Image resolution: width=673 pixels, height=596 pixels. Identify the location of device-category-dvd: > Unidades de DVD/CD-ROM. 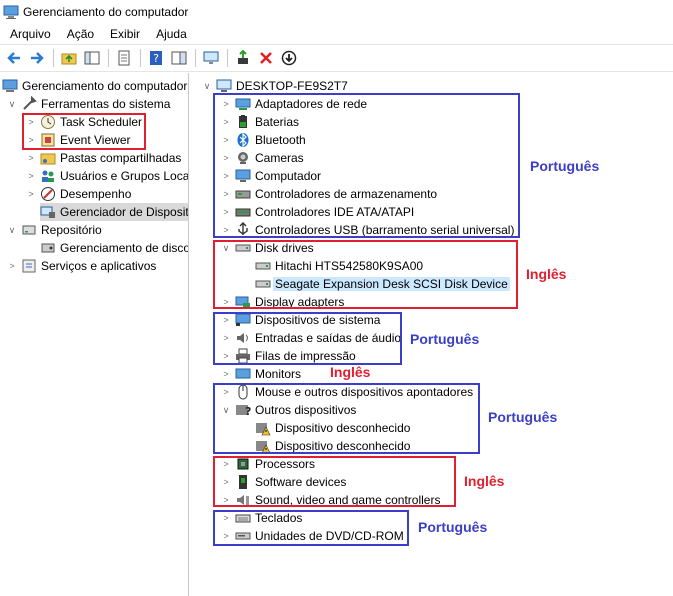
(311, 536).